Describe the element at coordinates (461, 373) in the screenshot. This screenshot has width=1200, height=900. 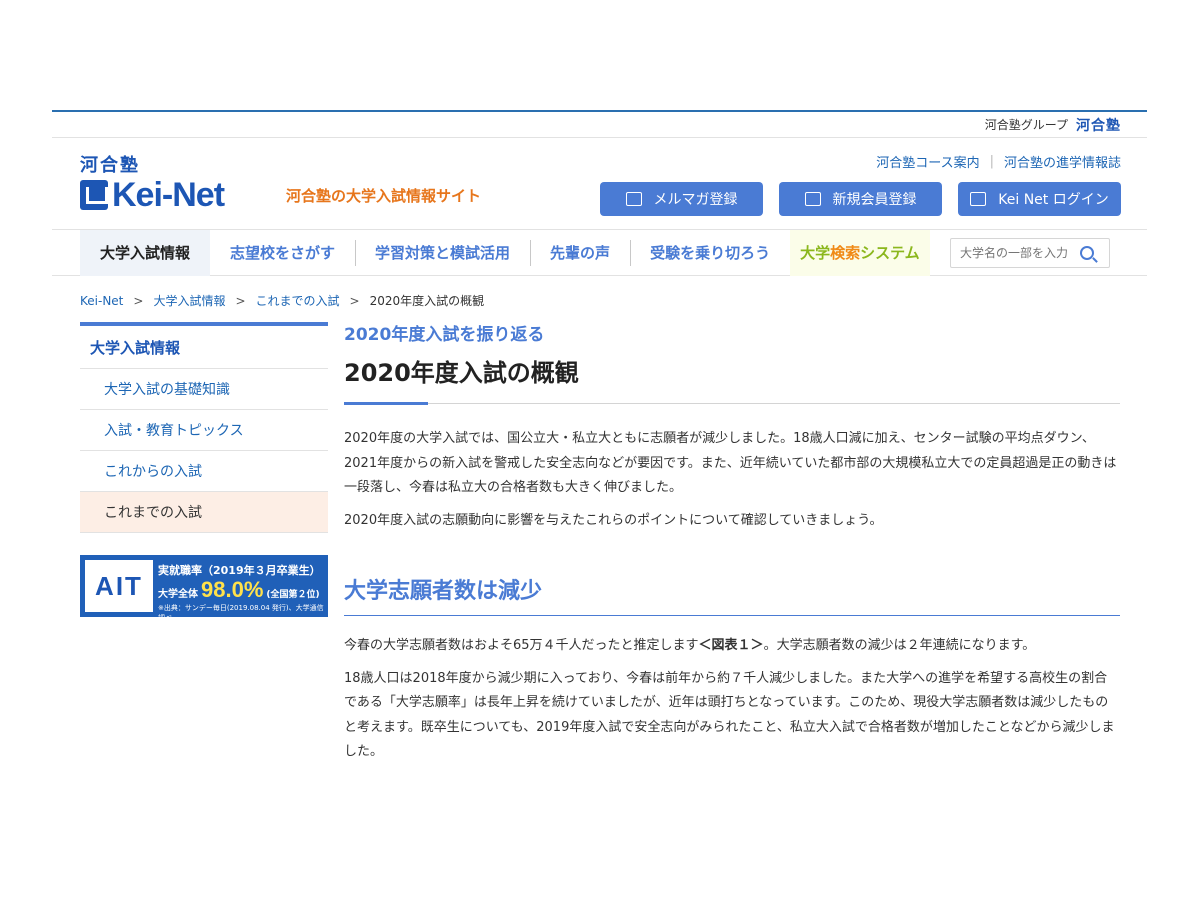
I see `page-title: 2020年度入試の概観` at that location.